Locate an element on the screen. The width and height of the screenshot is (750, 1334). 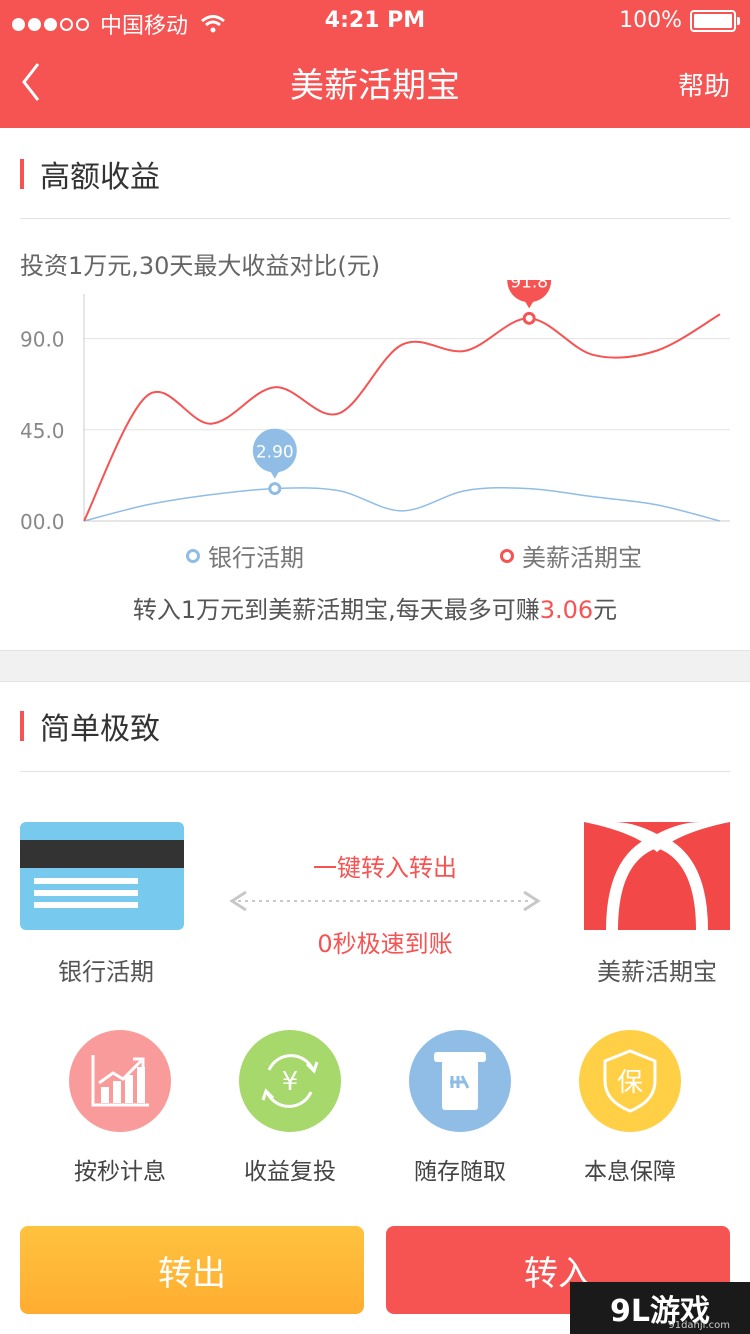
legend-label: 银行活期 is located at coordinates (256, 558).